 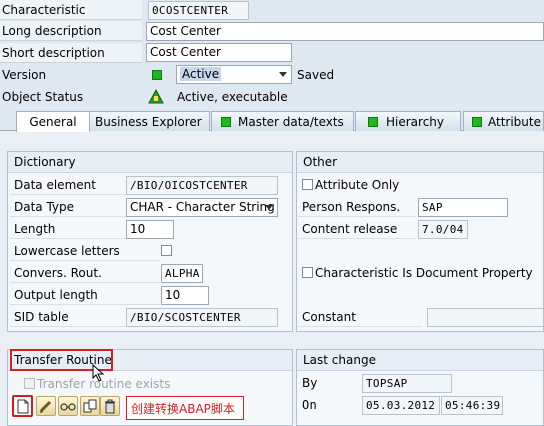 I want to click on other-title: Other, so click(x=420, y=162).